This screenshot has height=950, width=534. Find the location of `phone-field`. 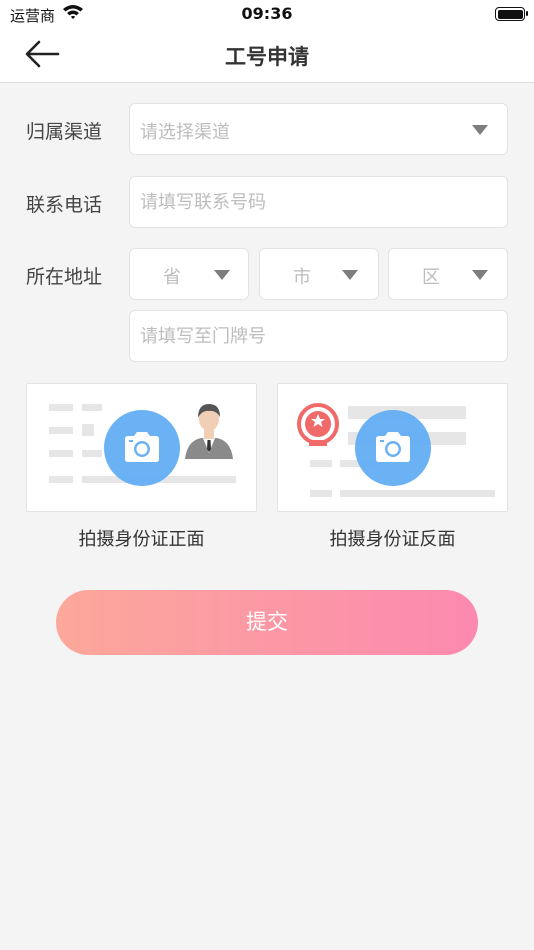

phone-field is located at coordinates (318, 202).